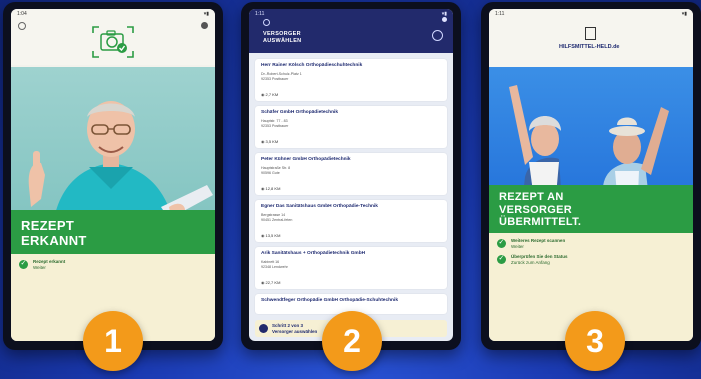 The image size is (701, 379). I want to click on provider-distance: 12,8 KM, so click(271, 188).